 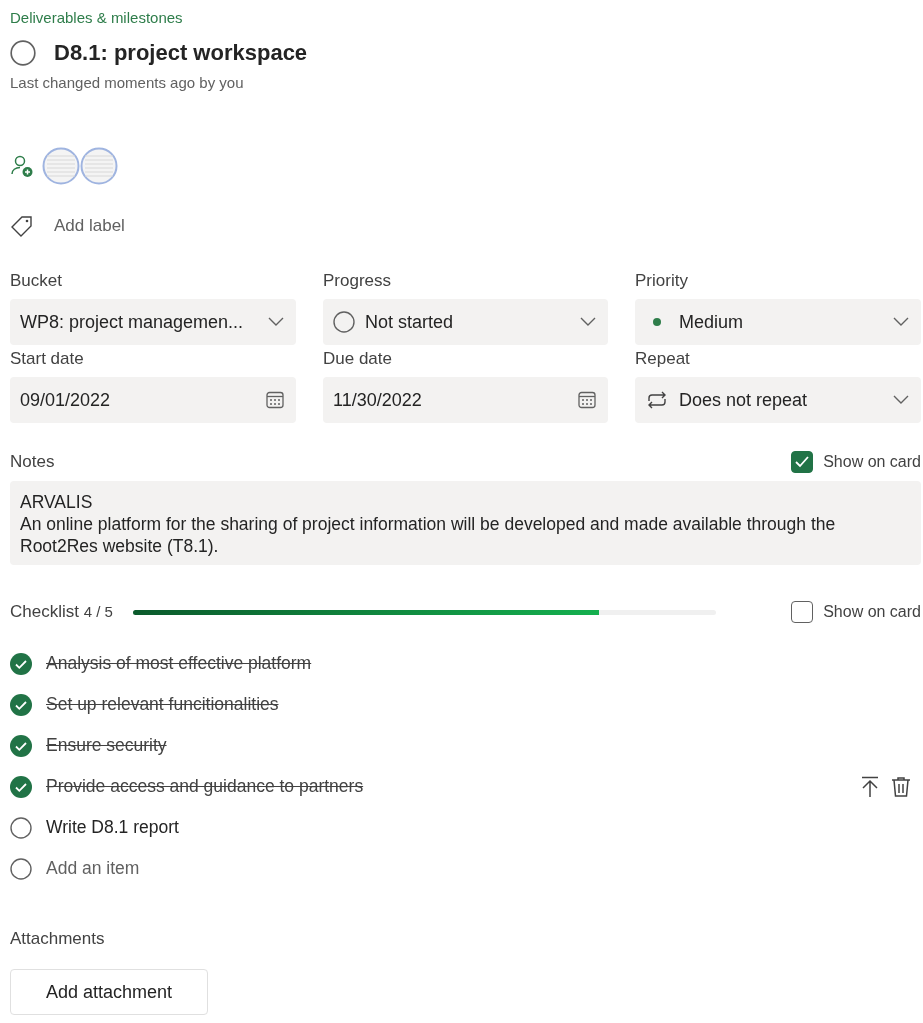 What do you see at coordinates (47, 359) in the screenshot?
I see `field-label: Start date` at bounding box center [47, 359].